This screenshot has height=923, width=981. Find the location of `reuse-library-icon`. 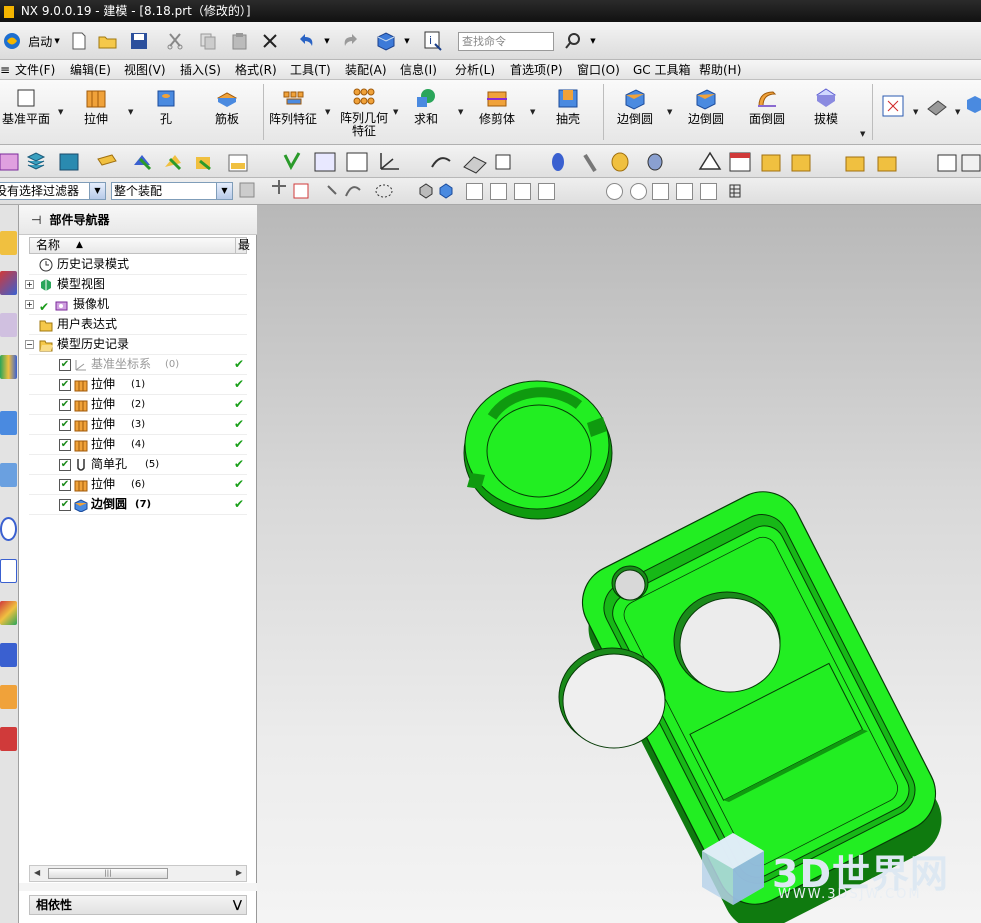

reuse-library-icon is located at coordinates (8, 367).